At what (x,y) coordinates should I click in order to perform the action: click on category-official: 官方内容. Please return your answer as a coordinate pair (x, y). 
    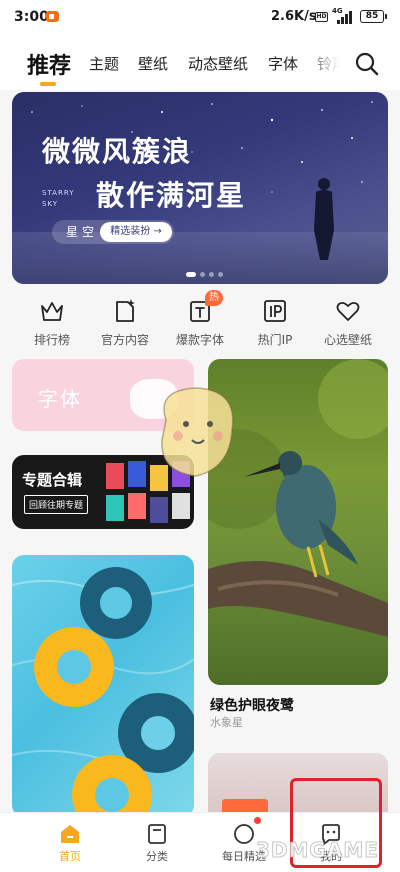
    Looking at the image, I should click on (125, 322).